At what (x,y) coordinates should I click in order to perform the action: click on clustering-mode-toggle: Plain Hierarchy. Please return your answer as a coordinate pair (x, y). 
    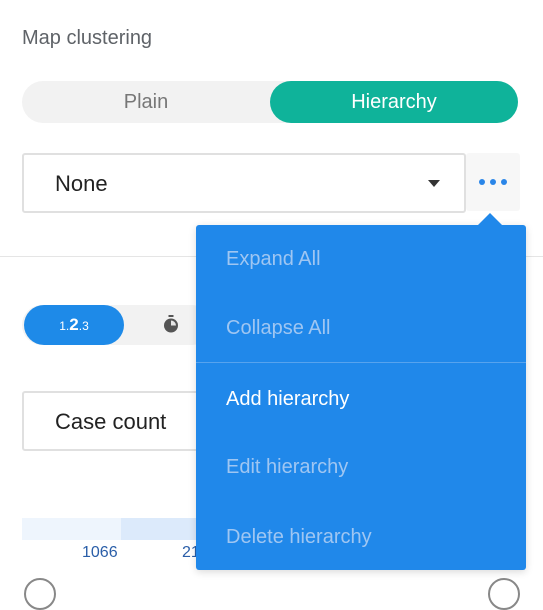
    Looking at the image, I should click on (270, 102).